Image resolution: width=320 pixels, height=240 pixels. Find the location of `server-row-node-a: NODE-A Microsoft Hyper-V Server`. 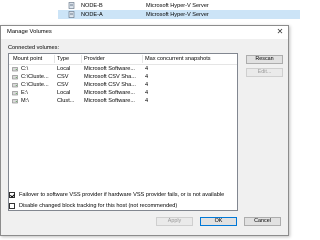

server-row-node-a: NODE-A Microsoft Hyper-V Server is located at coordinates (179, 14).